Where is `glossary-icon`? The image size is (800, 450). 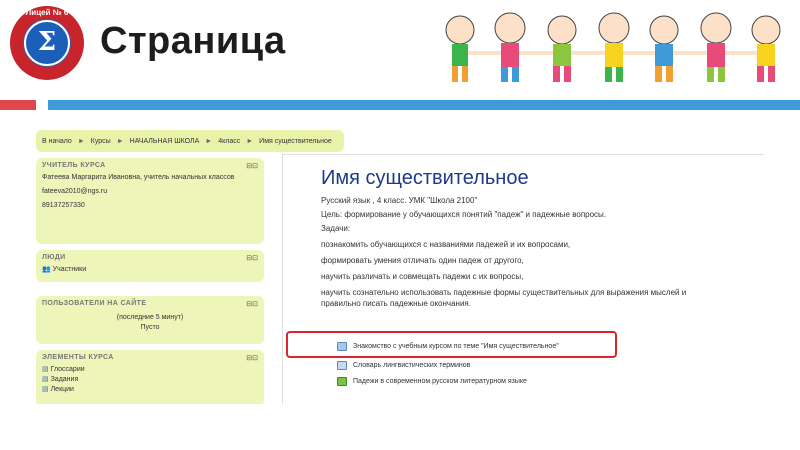
glossary-icon is located at coordinates (342, 365).